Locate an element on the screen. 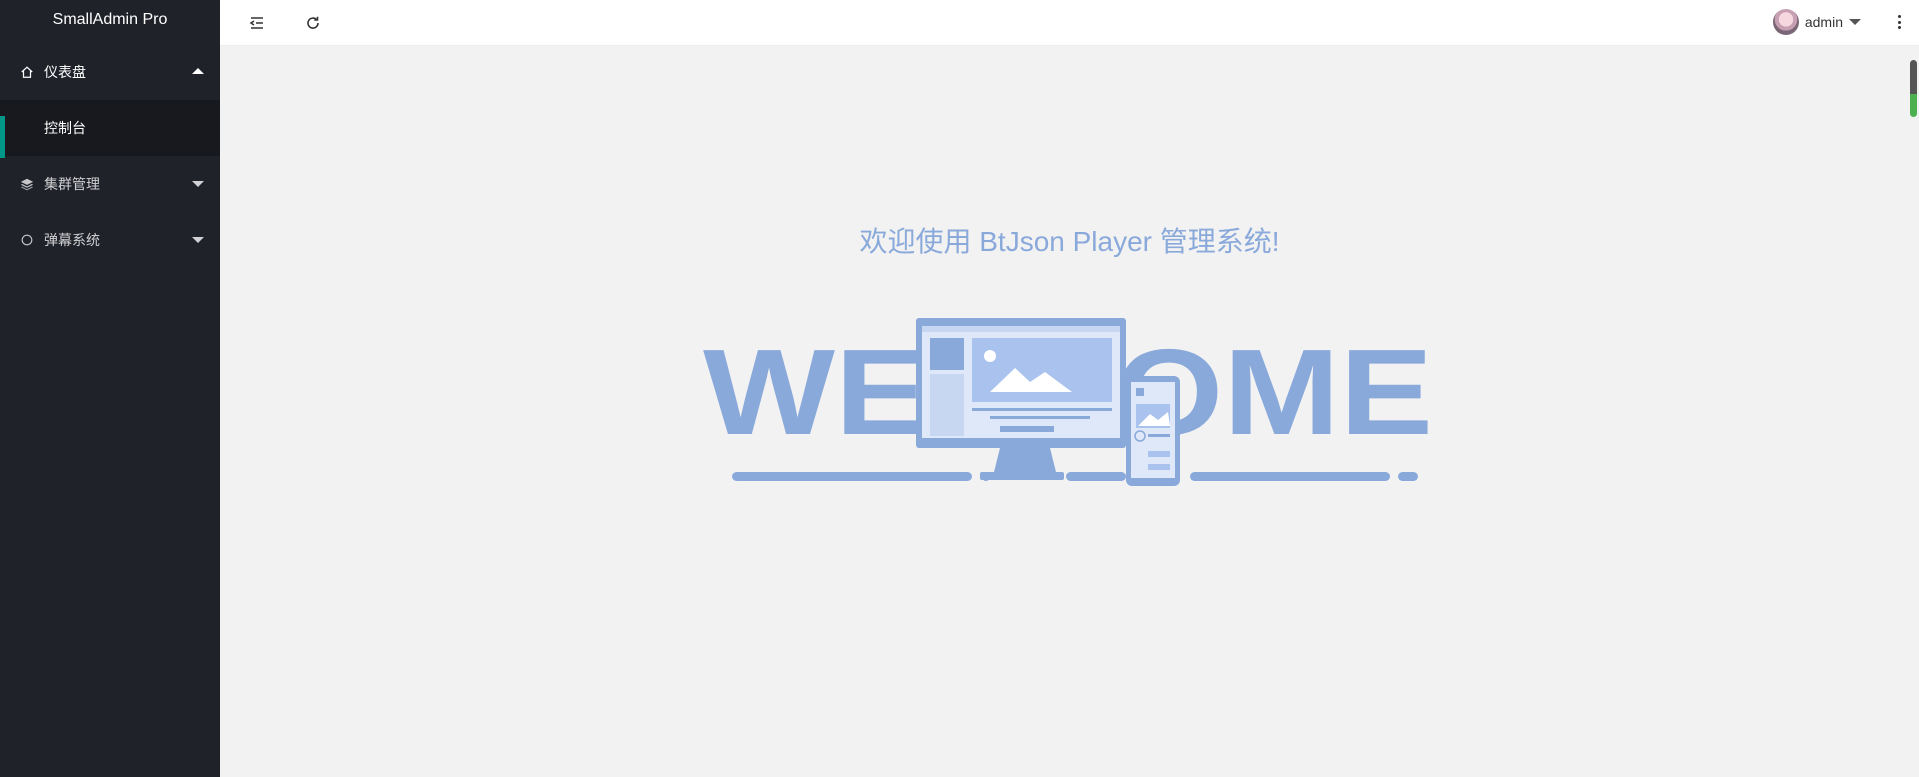 The image size is (1919, 777). home-icon is located at coordinates (27, 72).